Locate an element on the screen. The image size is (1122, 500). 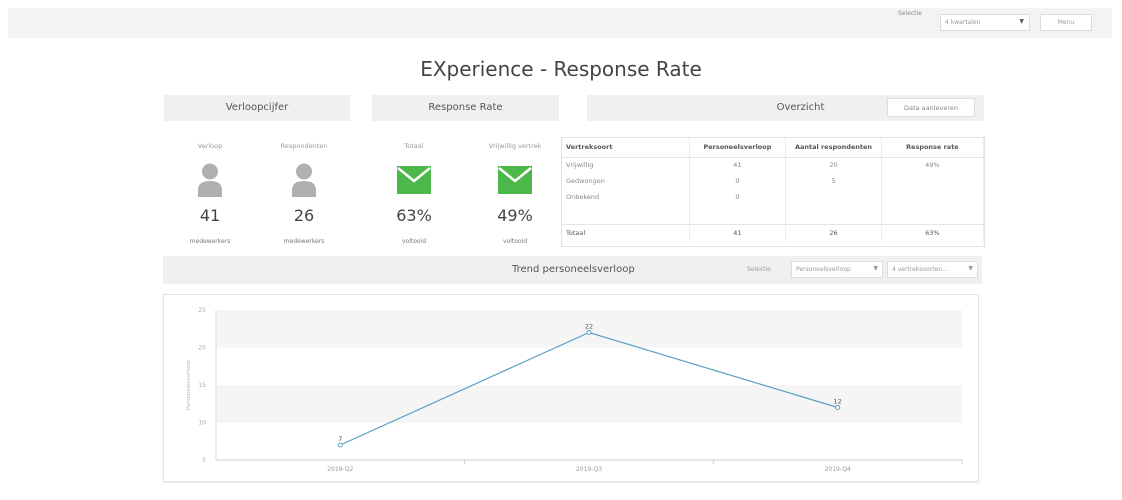
kpi-vrijwillig: Vrijwillig vertrek 49% voltooid is located at coordinates (515, 193).